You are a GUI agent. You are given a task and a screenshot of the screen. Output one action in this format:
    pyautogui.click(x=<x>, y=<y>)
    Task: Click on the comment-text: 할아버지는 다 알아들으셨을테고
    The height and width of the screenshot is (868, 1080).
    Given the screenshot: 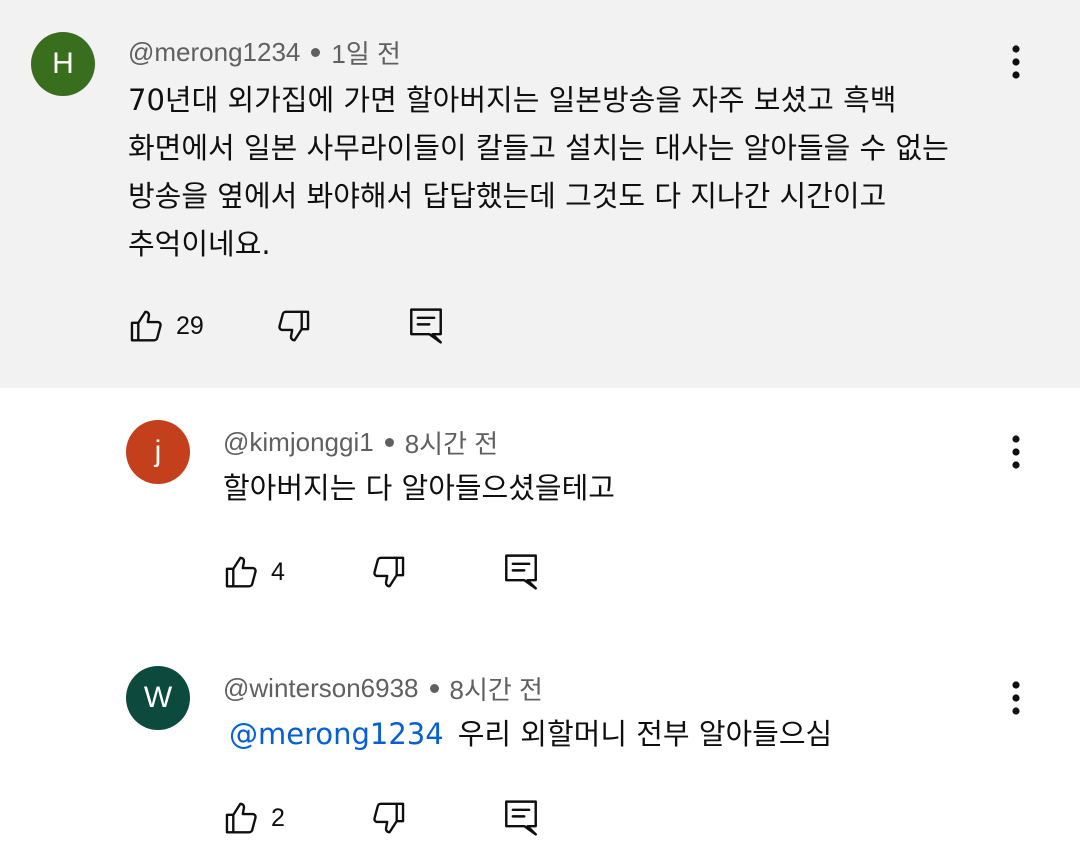 What is the action you would take?
    pyautogui.click(x=419, y=488)
    